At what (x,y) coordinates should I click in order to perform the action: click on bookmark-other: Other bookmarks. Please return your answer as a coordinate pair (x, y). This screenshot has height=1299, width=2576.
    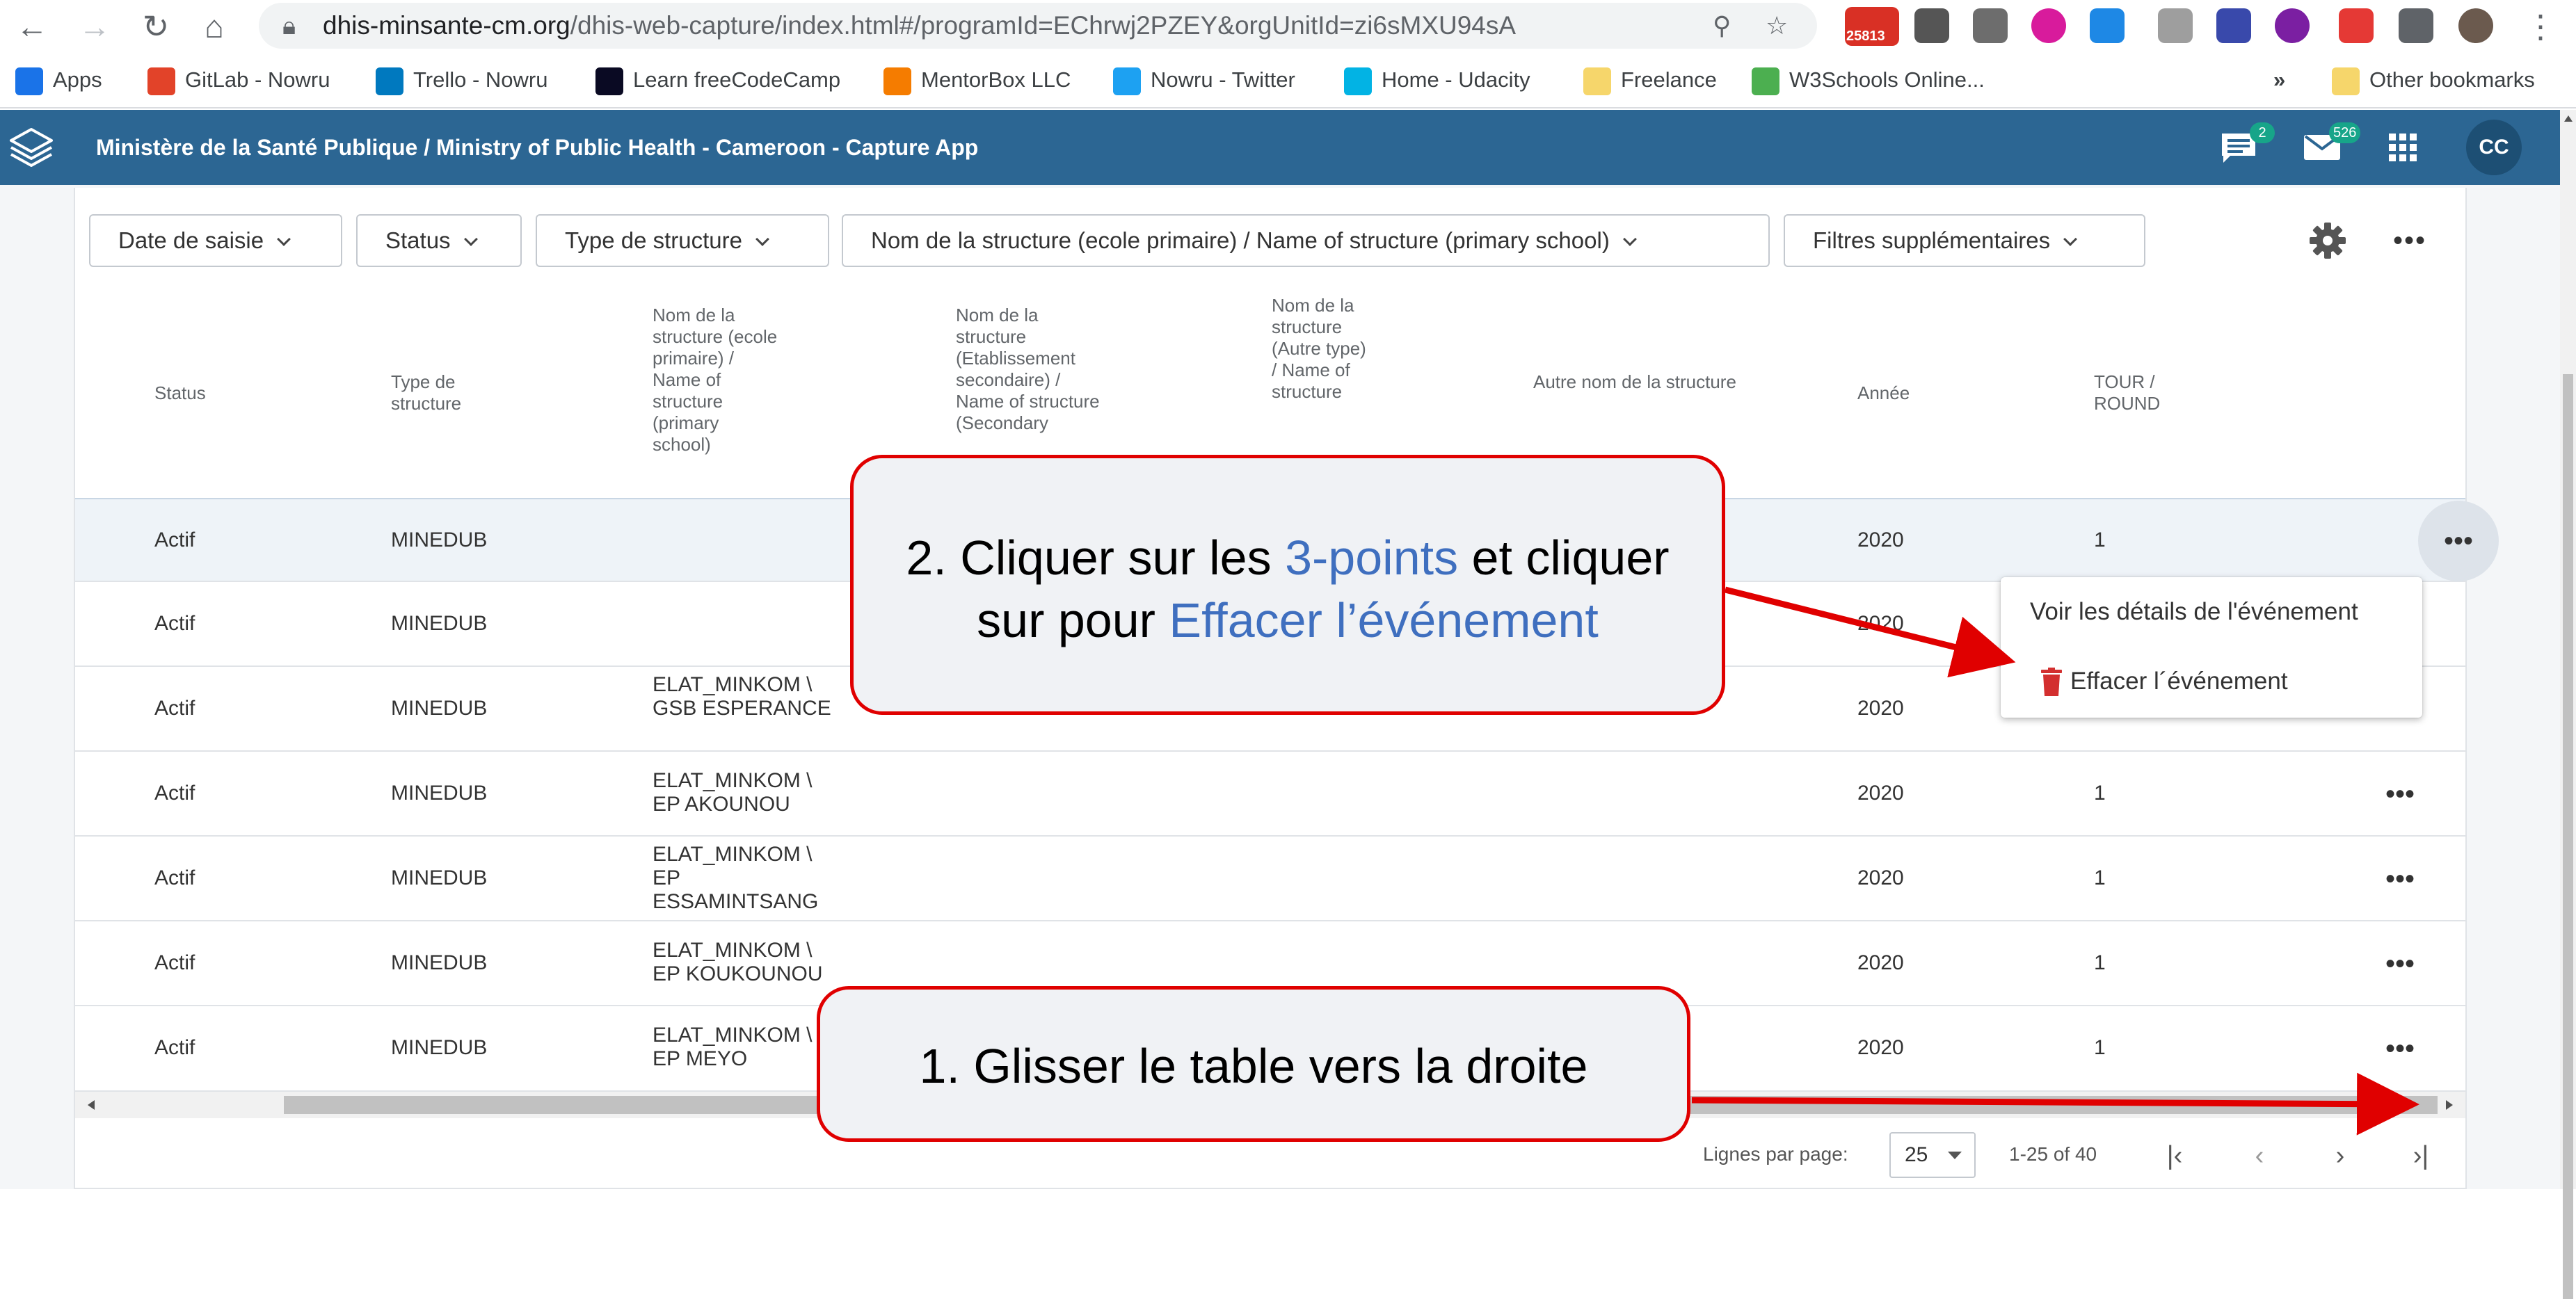
    Looking at the image, I should click on (2433, 80).